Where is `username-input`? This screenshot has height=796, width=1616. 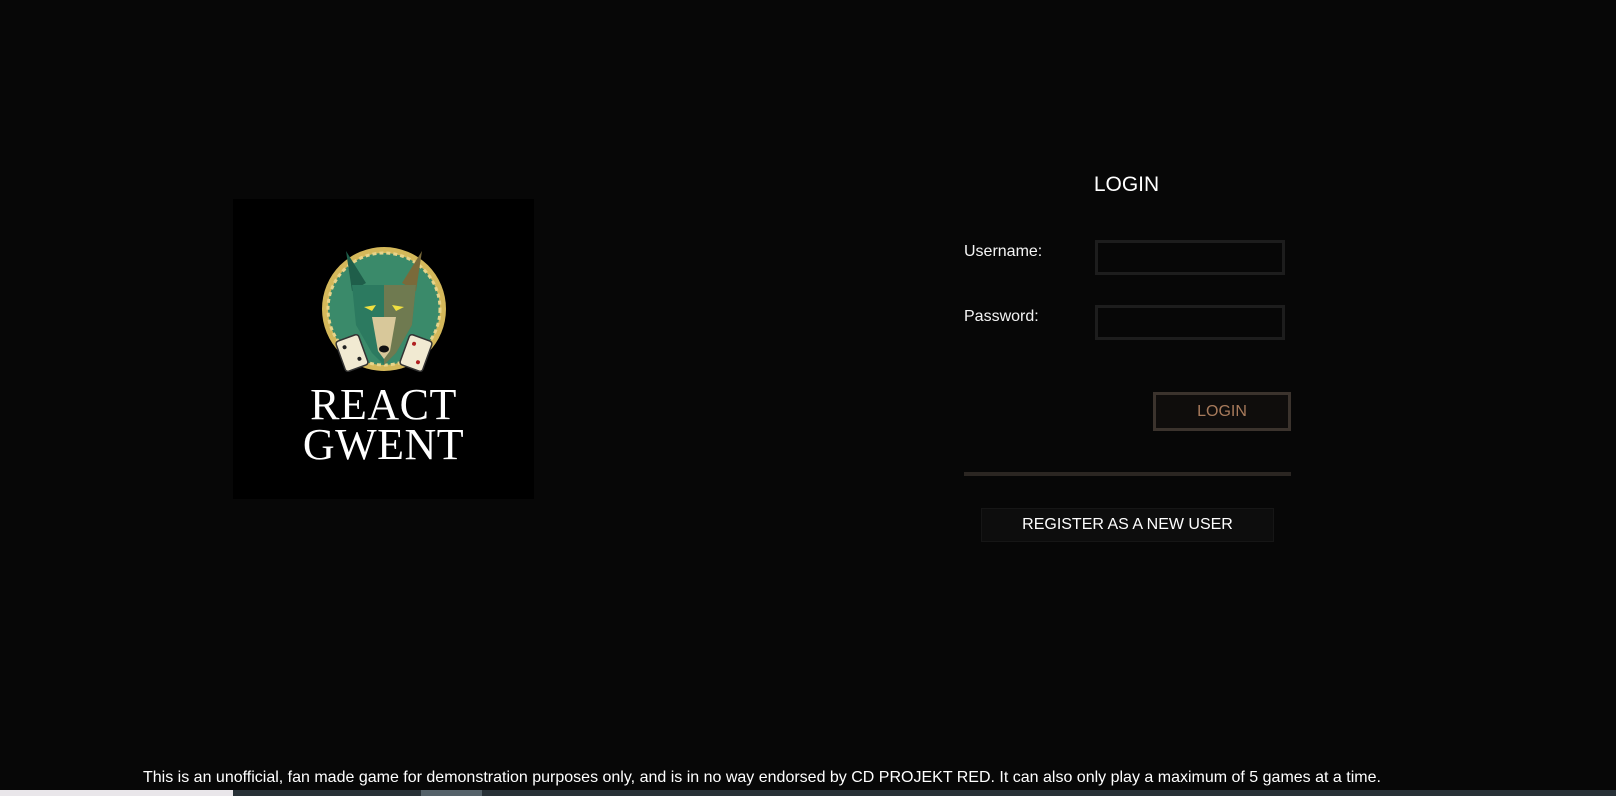
username-input is located at coordinates (1190, 257).